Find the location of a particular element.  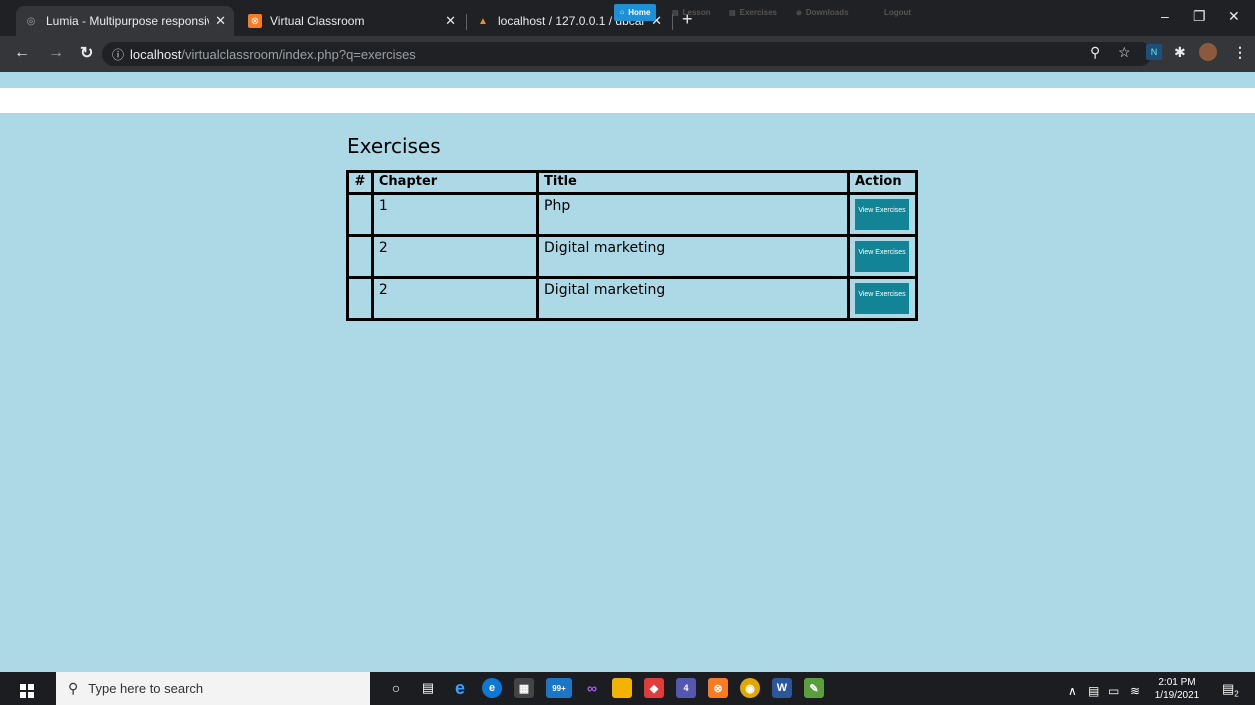

nav-logout: Logout is located at coordinates (897, 12).